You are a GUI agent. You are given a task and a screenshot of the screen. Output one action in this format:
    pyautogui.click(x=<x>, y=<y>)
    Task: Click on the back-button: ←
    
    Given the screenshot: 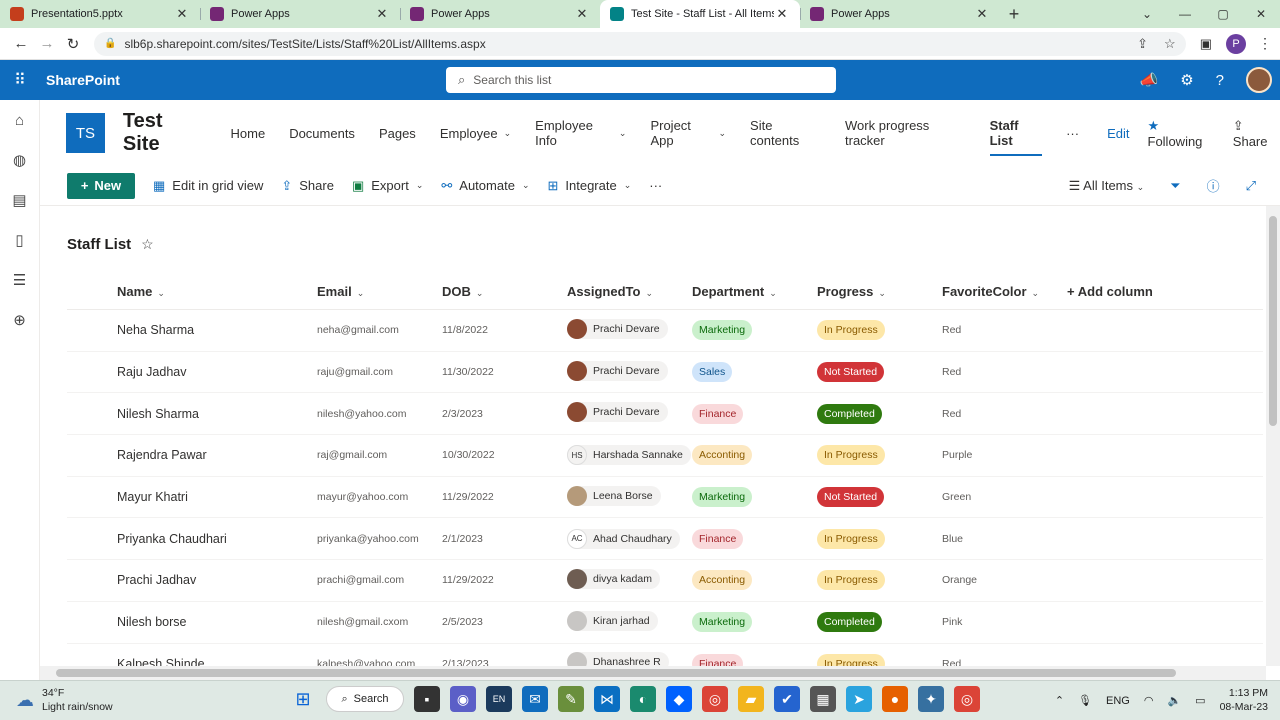 What is the action you would take?
    pyautogui.click(x=21, y=44)
    